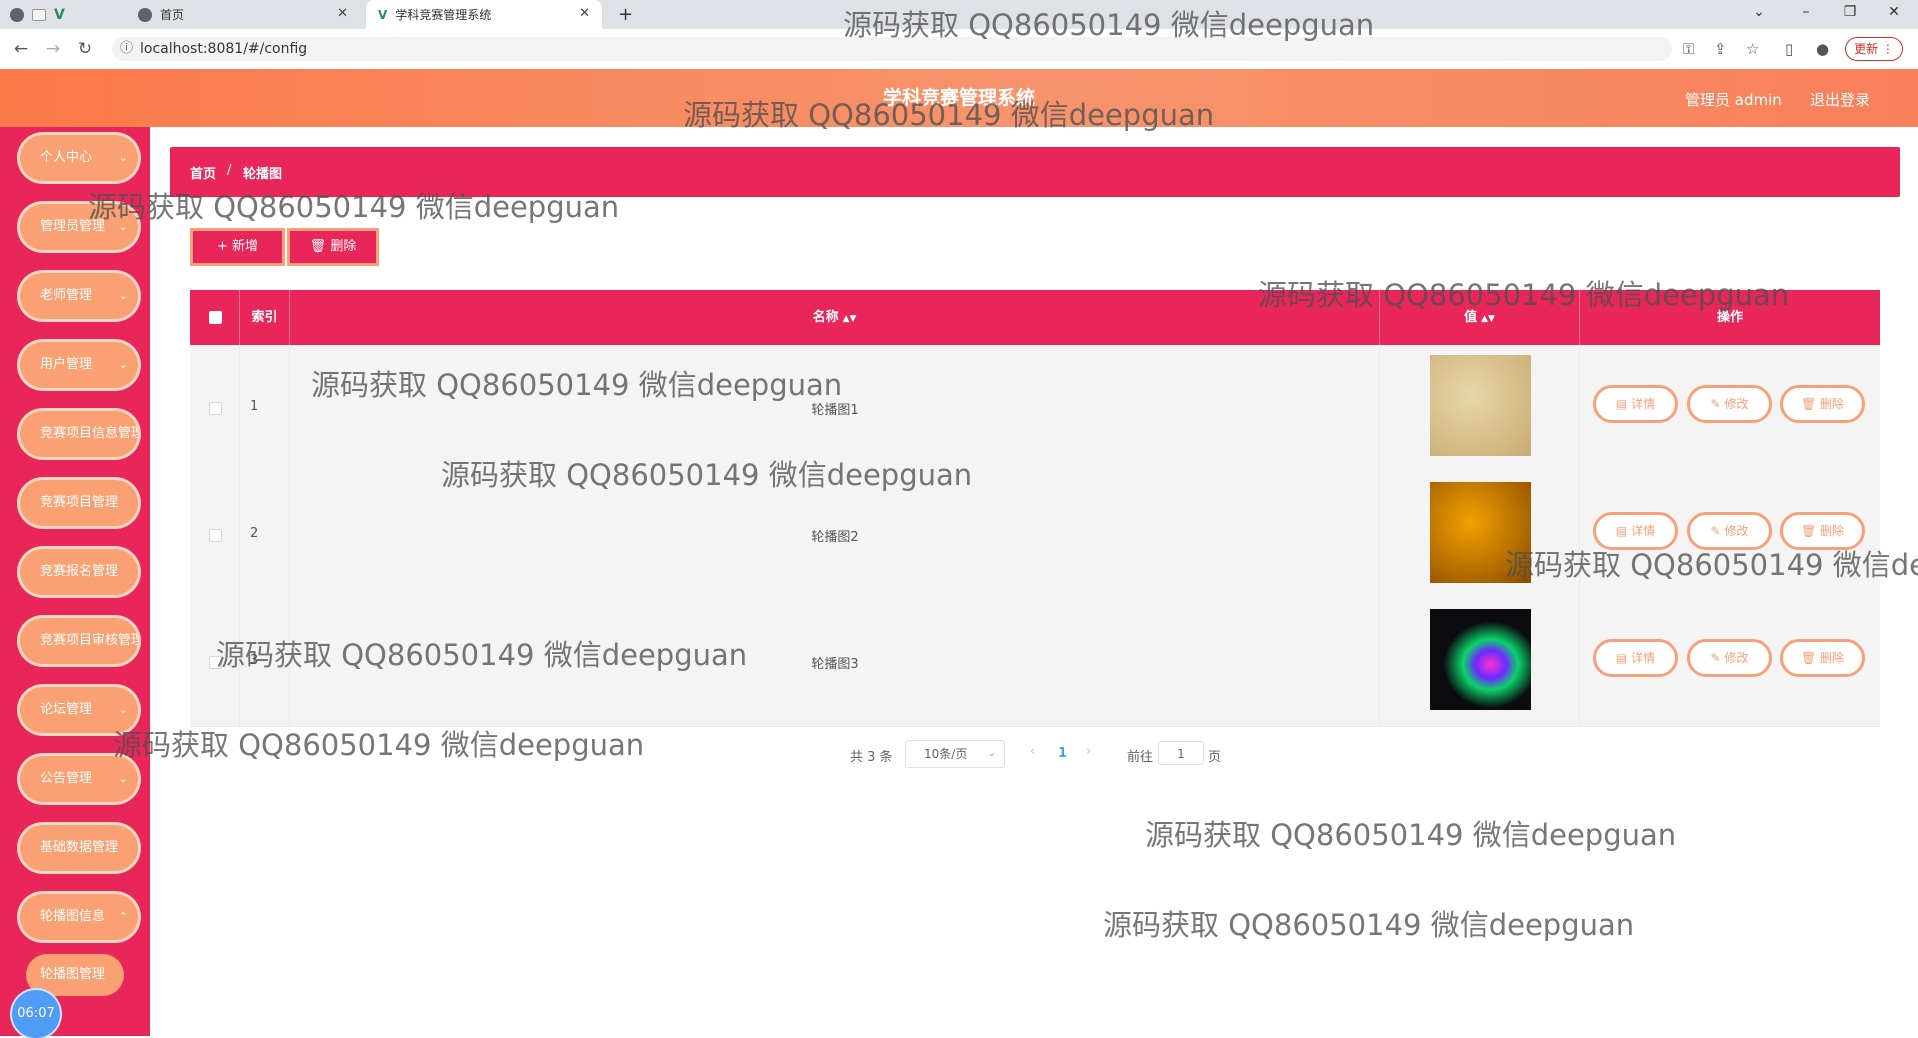 This screenshot has width=1918, height=1038. I want to click on header-ops: 操作, so click(1729, 317).